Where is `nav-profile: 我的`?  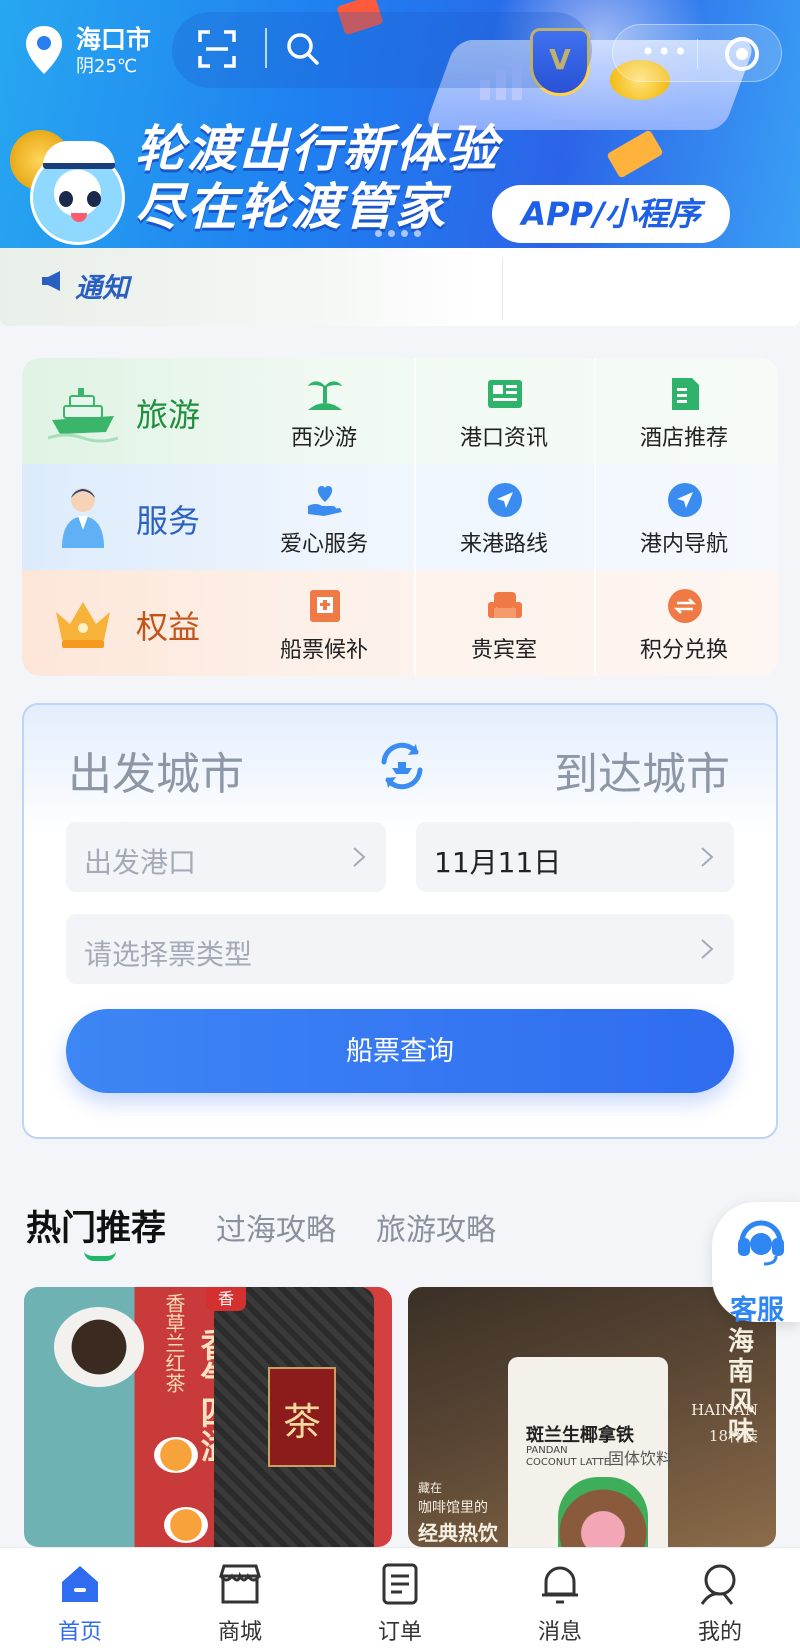 nav-profile: 我的 is located at coordinates (720, 1599).